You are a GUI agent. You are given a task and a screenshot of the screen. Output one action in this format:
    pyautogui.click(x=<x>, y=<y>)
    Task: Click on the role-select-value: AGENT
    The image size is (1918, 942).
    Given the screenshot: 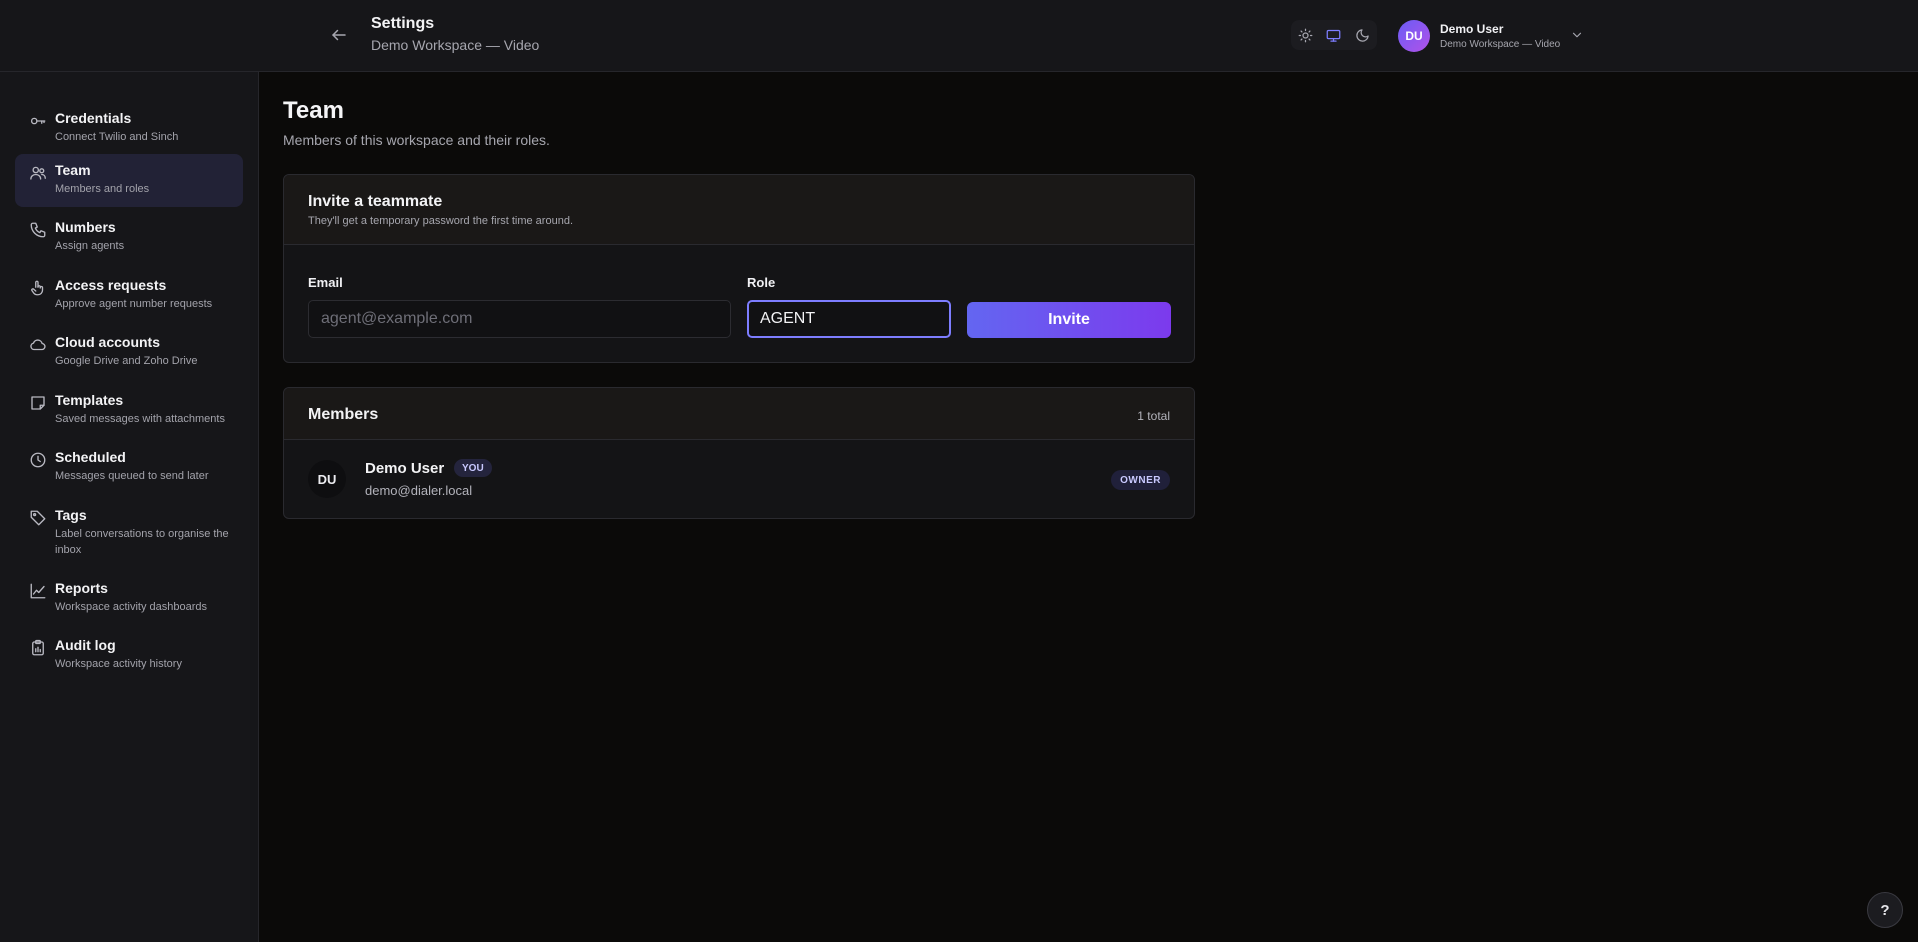 What is the action you would take?
    pyautogui.click(x=788, y=318)
    